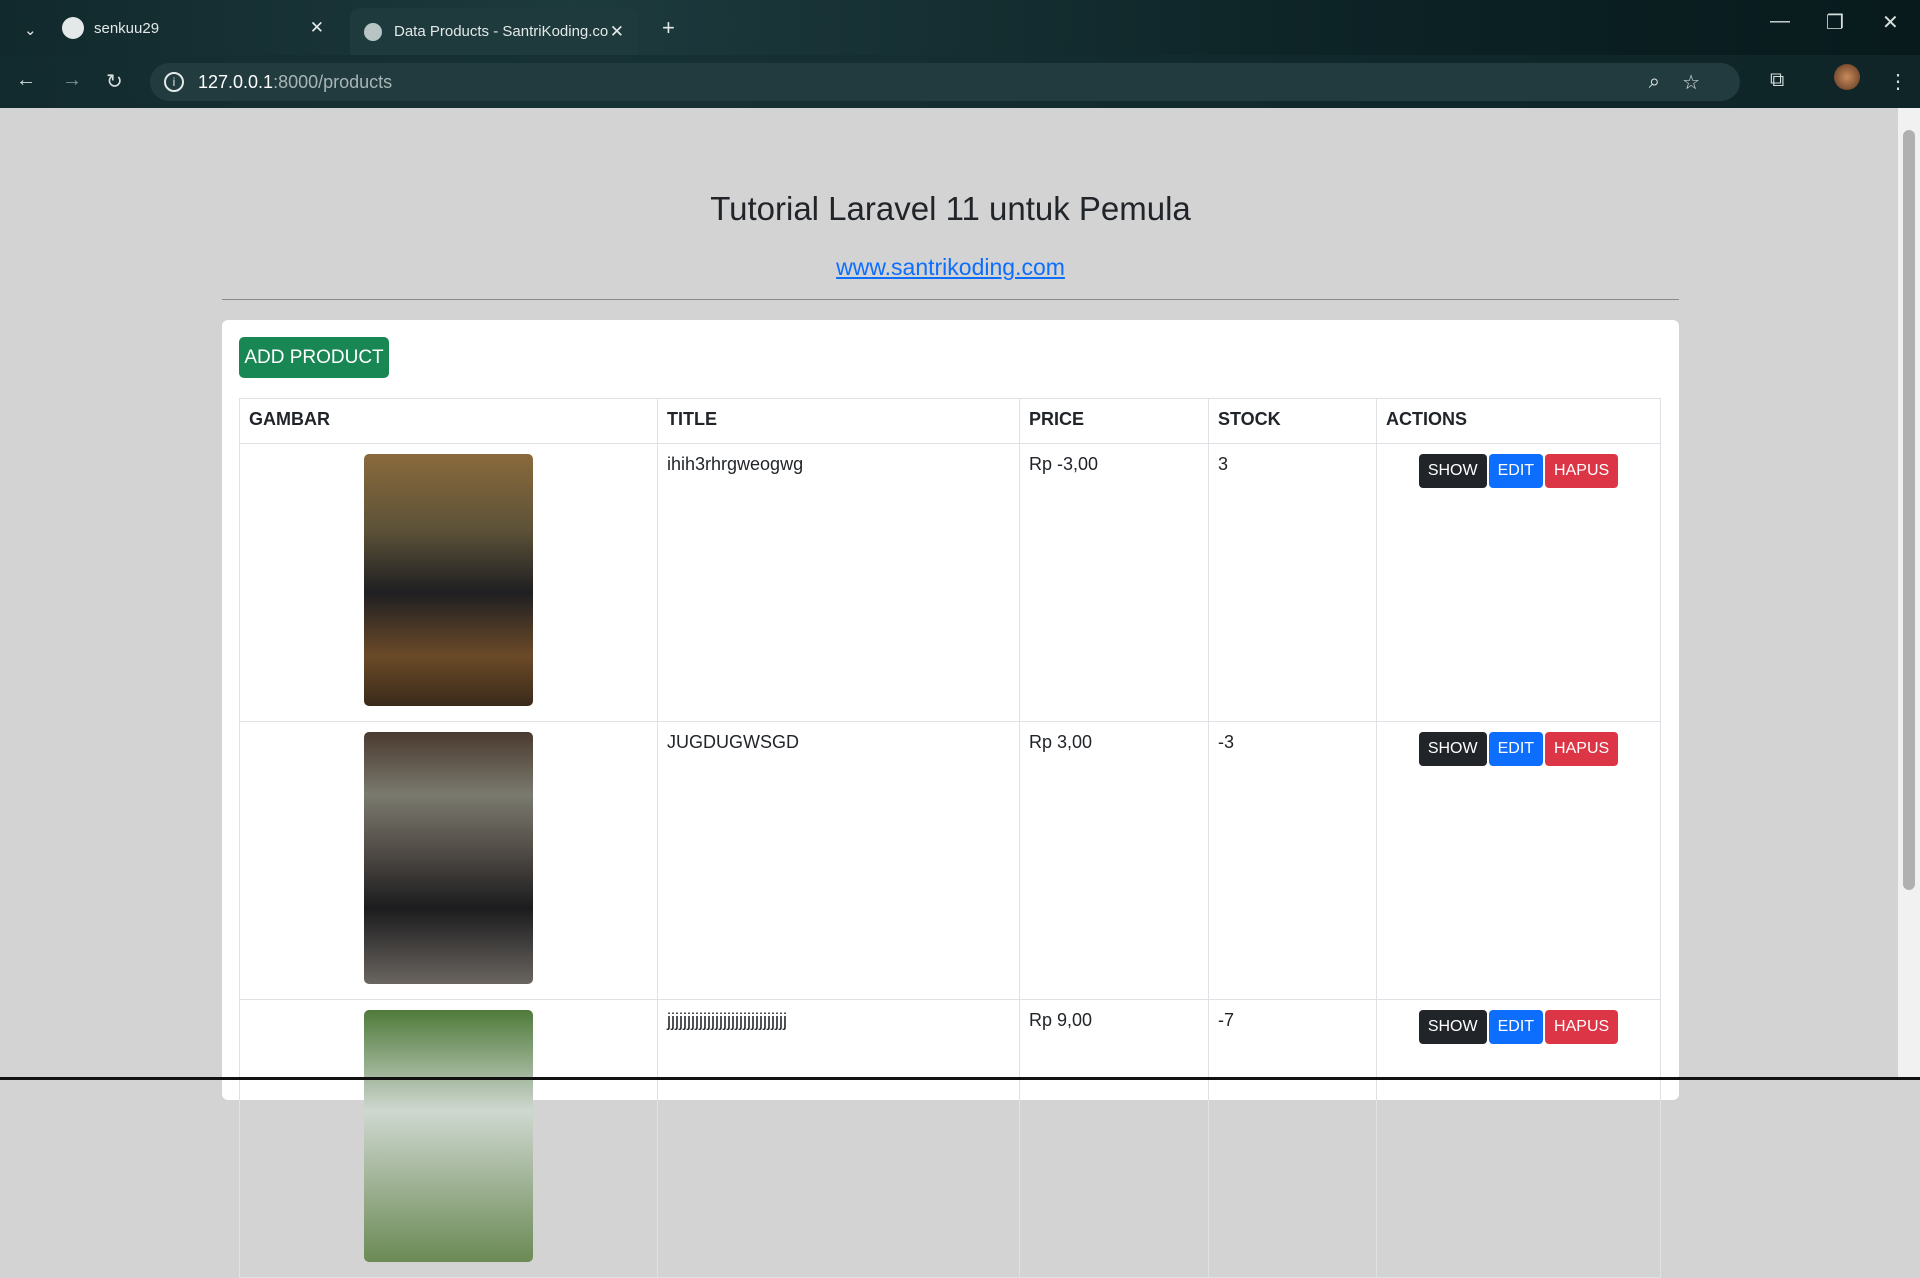 The image size is (1920, 1278). What do you see at coordinates (127, 28) in the screenshot?
I see `tab-title: senkuu29` at bounding box center [127, 28].